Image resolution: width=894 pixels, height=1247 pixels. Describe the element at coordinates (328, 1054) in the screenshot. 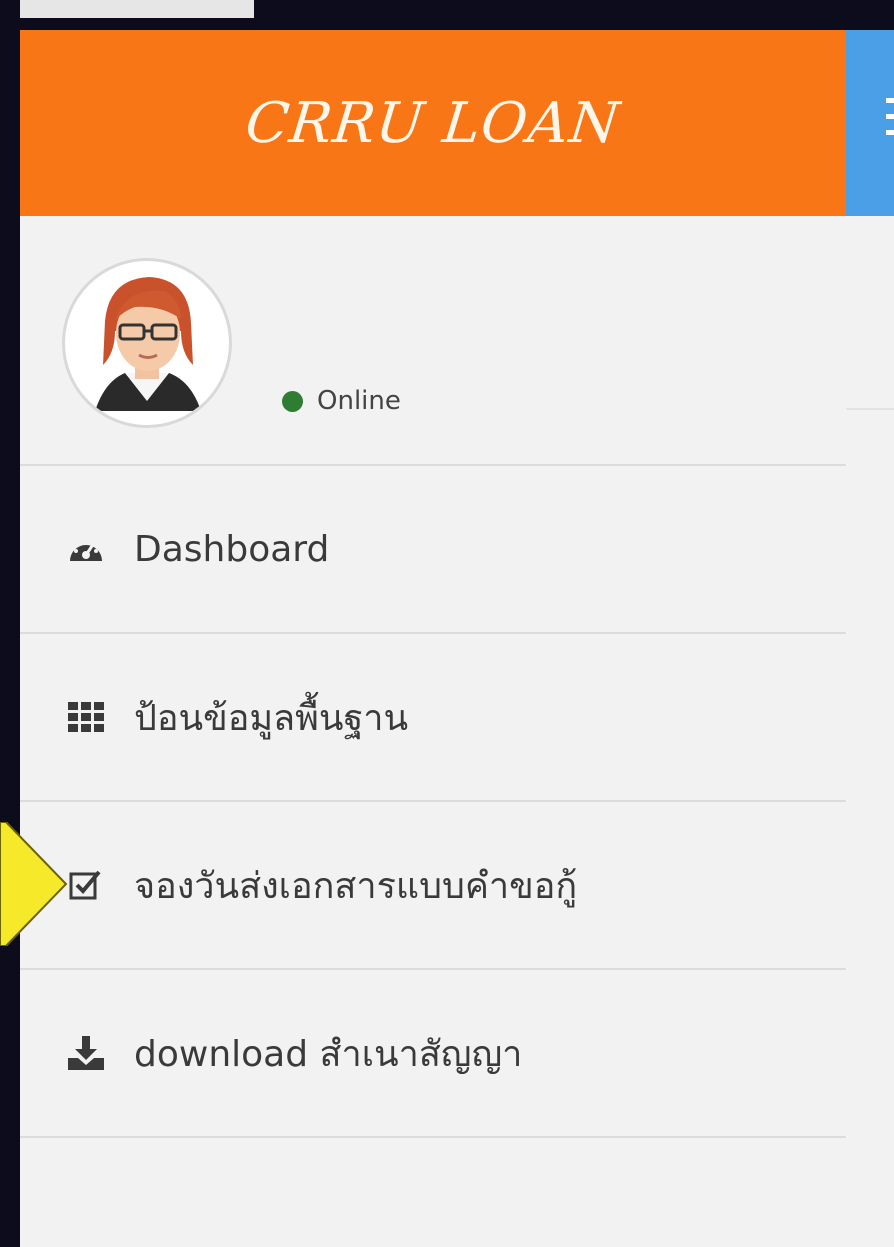

I see `menu-label: download สำเนาสัญญา` at that location.